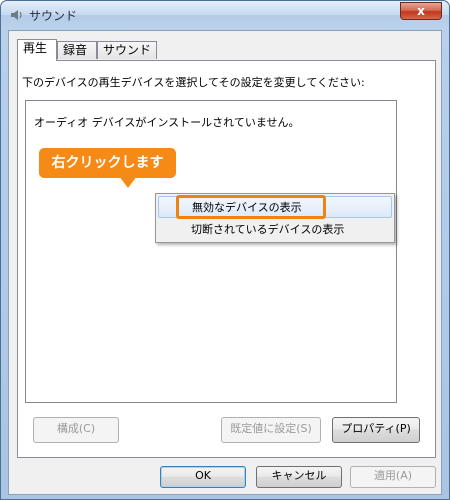 This screenshot has height=500, width=450. Describe the element at coordinates (76, 430) in the screenshot. I see `configure-button: 構成(C)` at that location.